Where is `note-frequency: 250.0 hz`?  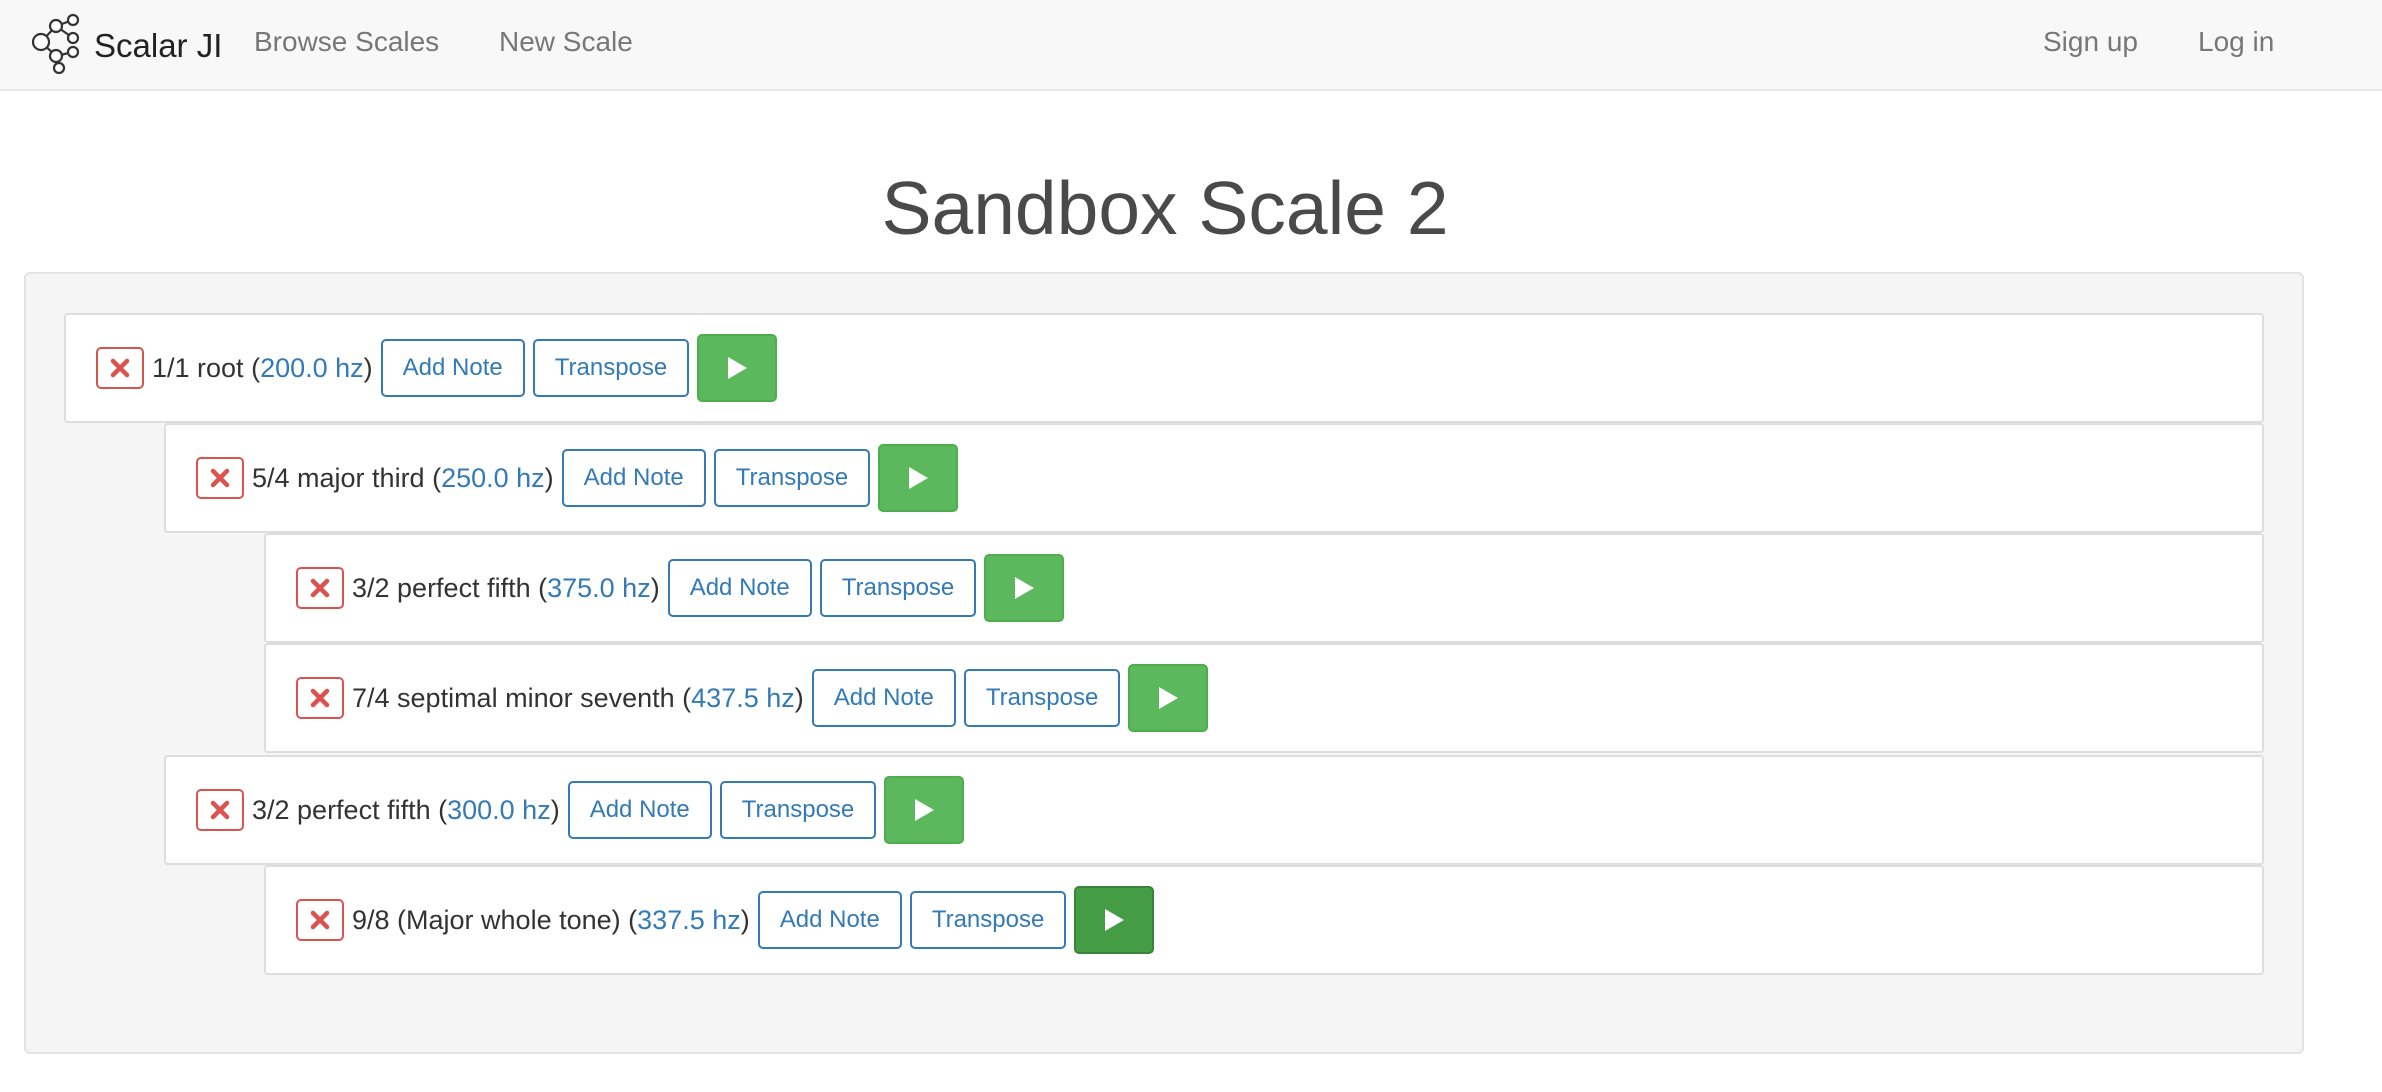 note-frequency: 250.0 hz is located at coordinates (493, 477).